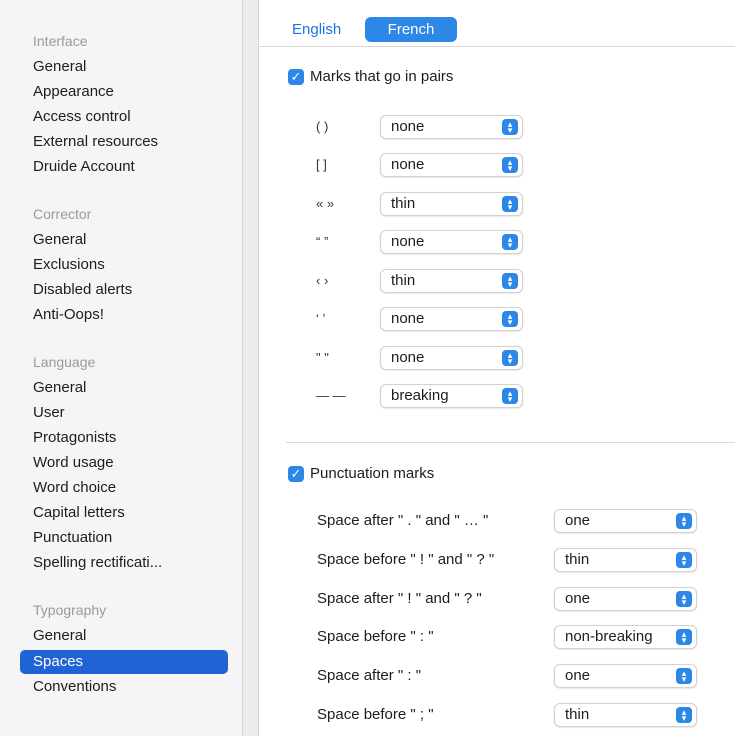 This screenshot has height=736, width=735. I want to click on tab-english: English, so click(325, 29).